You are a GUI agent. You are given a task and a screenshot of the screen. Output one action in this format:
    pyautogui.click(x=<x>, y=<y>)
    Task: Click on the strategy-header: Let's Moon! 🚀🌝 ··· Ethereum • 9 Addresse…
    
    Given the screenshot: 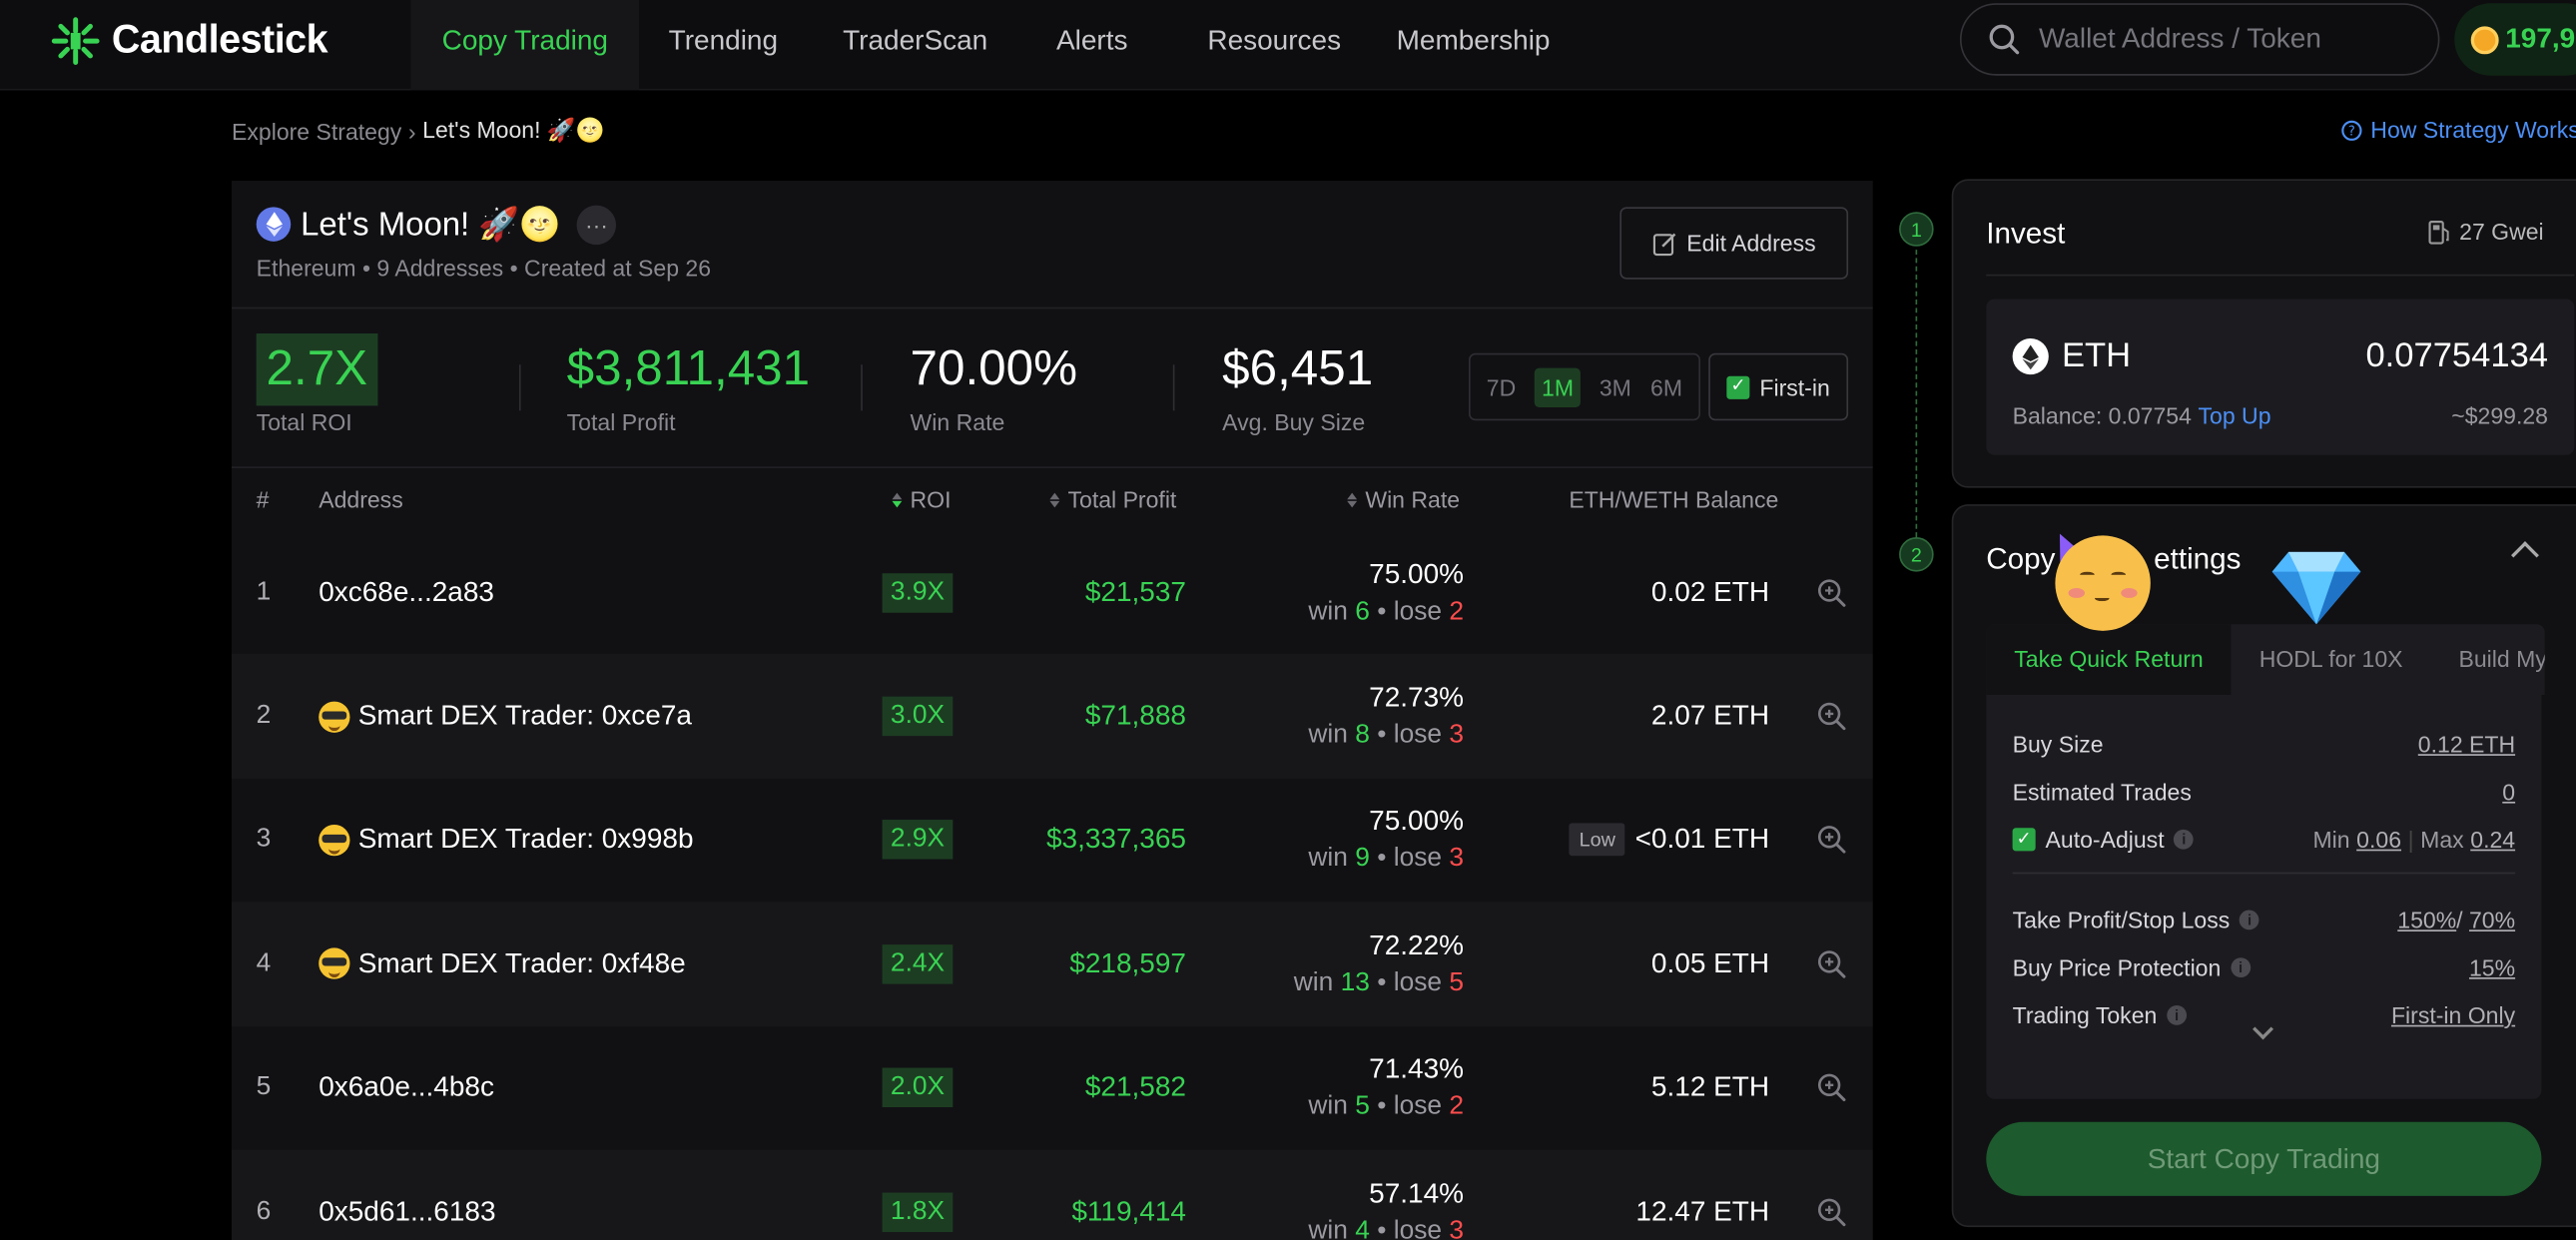 What is the action you would take?
    pyautogui.click(x=483, y=242)
    